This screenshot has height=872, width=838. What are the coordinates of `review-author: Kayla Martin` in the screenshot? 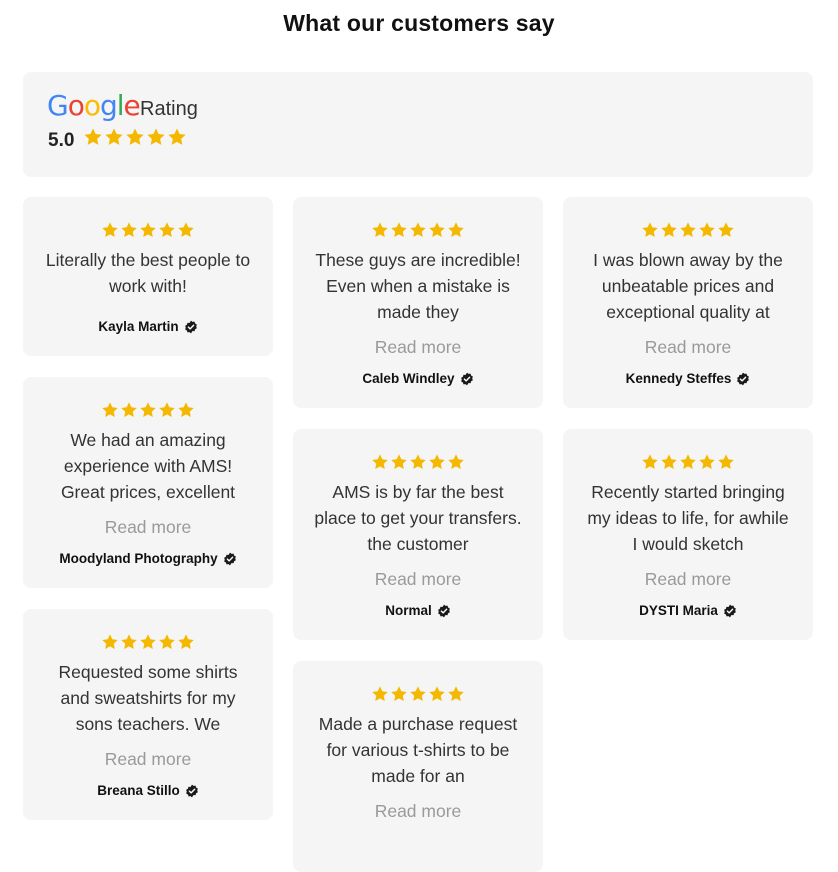 It's located at (148, 326).